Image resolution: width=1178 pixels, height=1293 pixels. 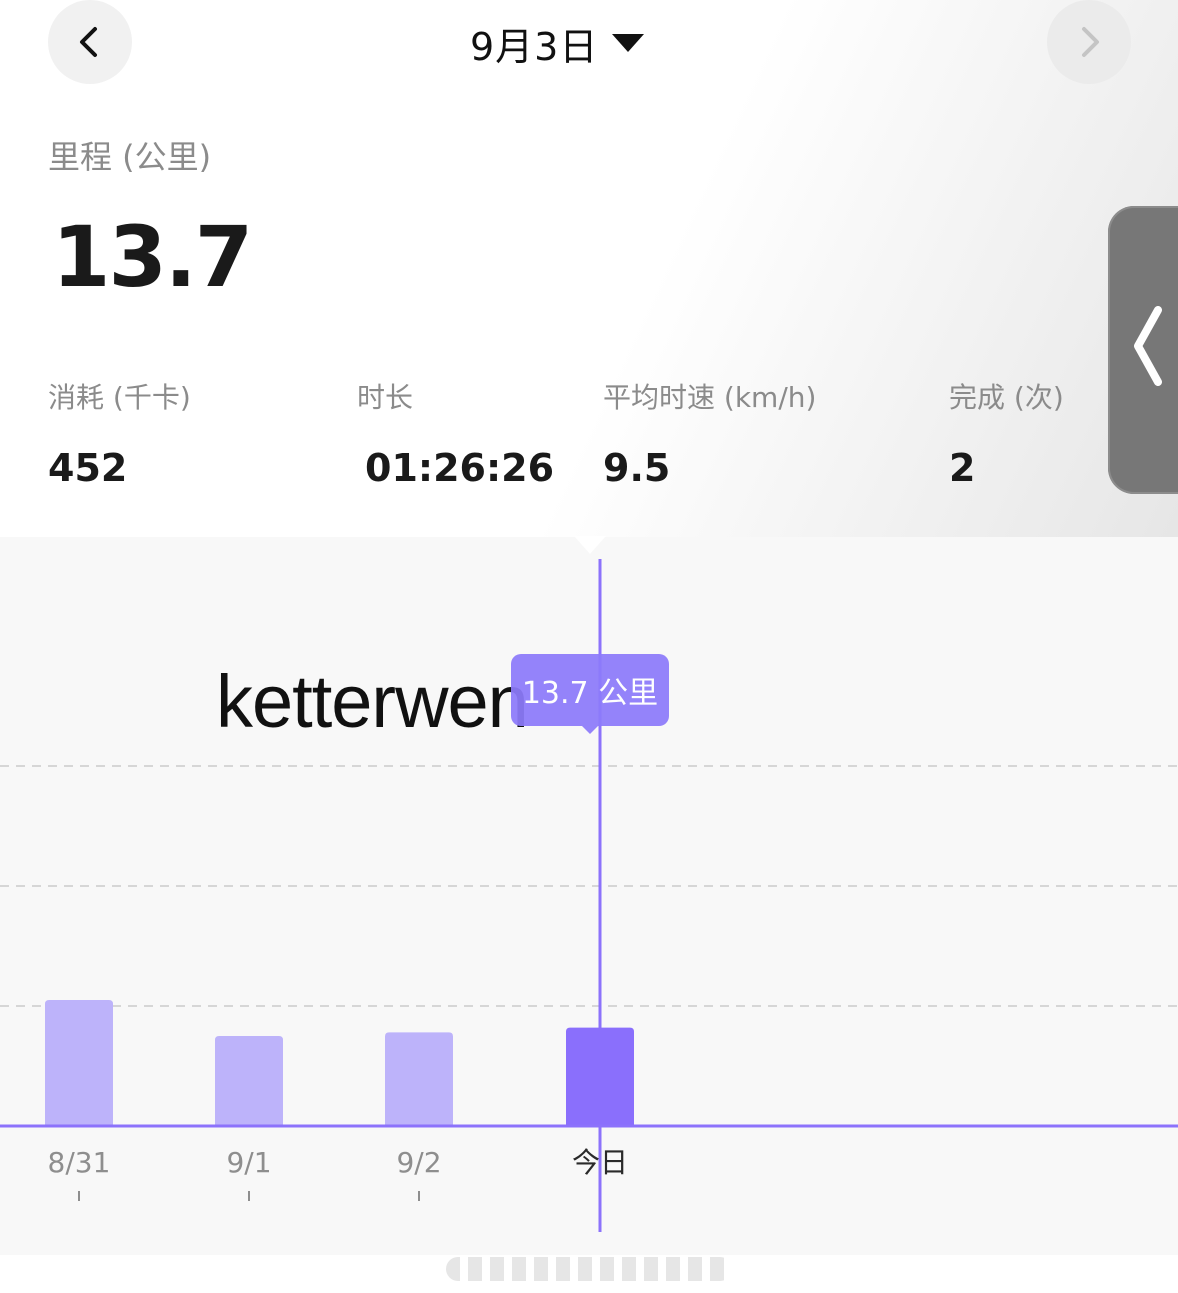 I want to click on previous-day-button, so click(x=90, y=42).